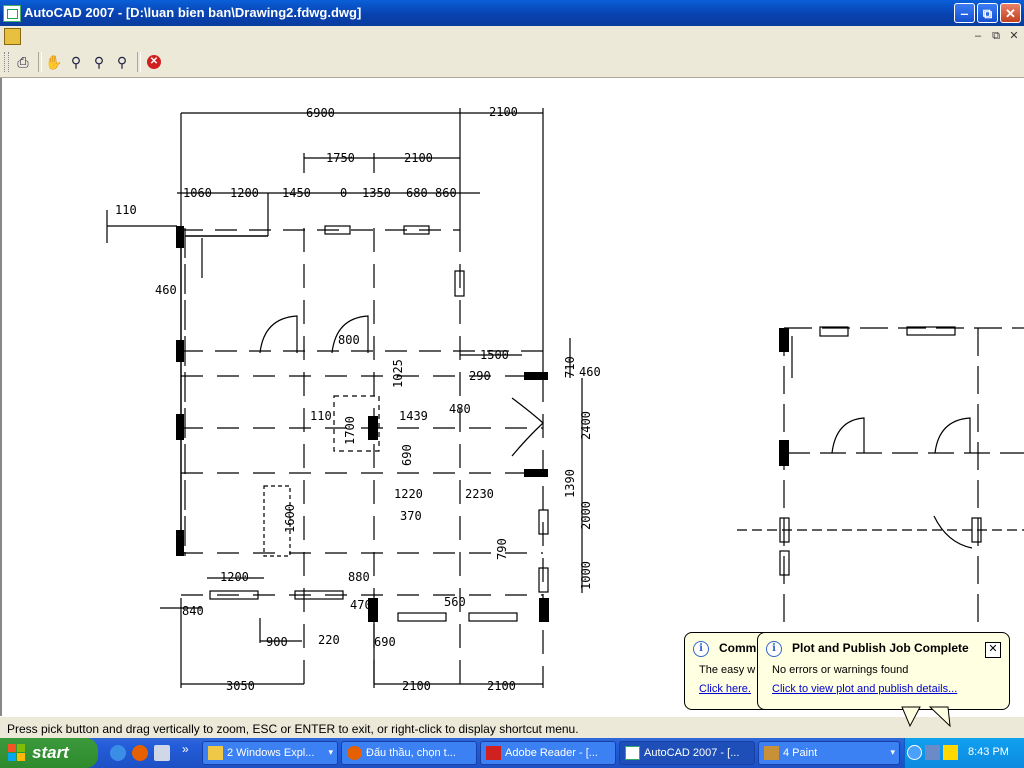  What do you see at coordinates (197, 193) in the screenshot?
I see `dim-text: 1060` at bounding box center [197, 193].